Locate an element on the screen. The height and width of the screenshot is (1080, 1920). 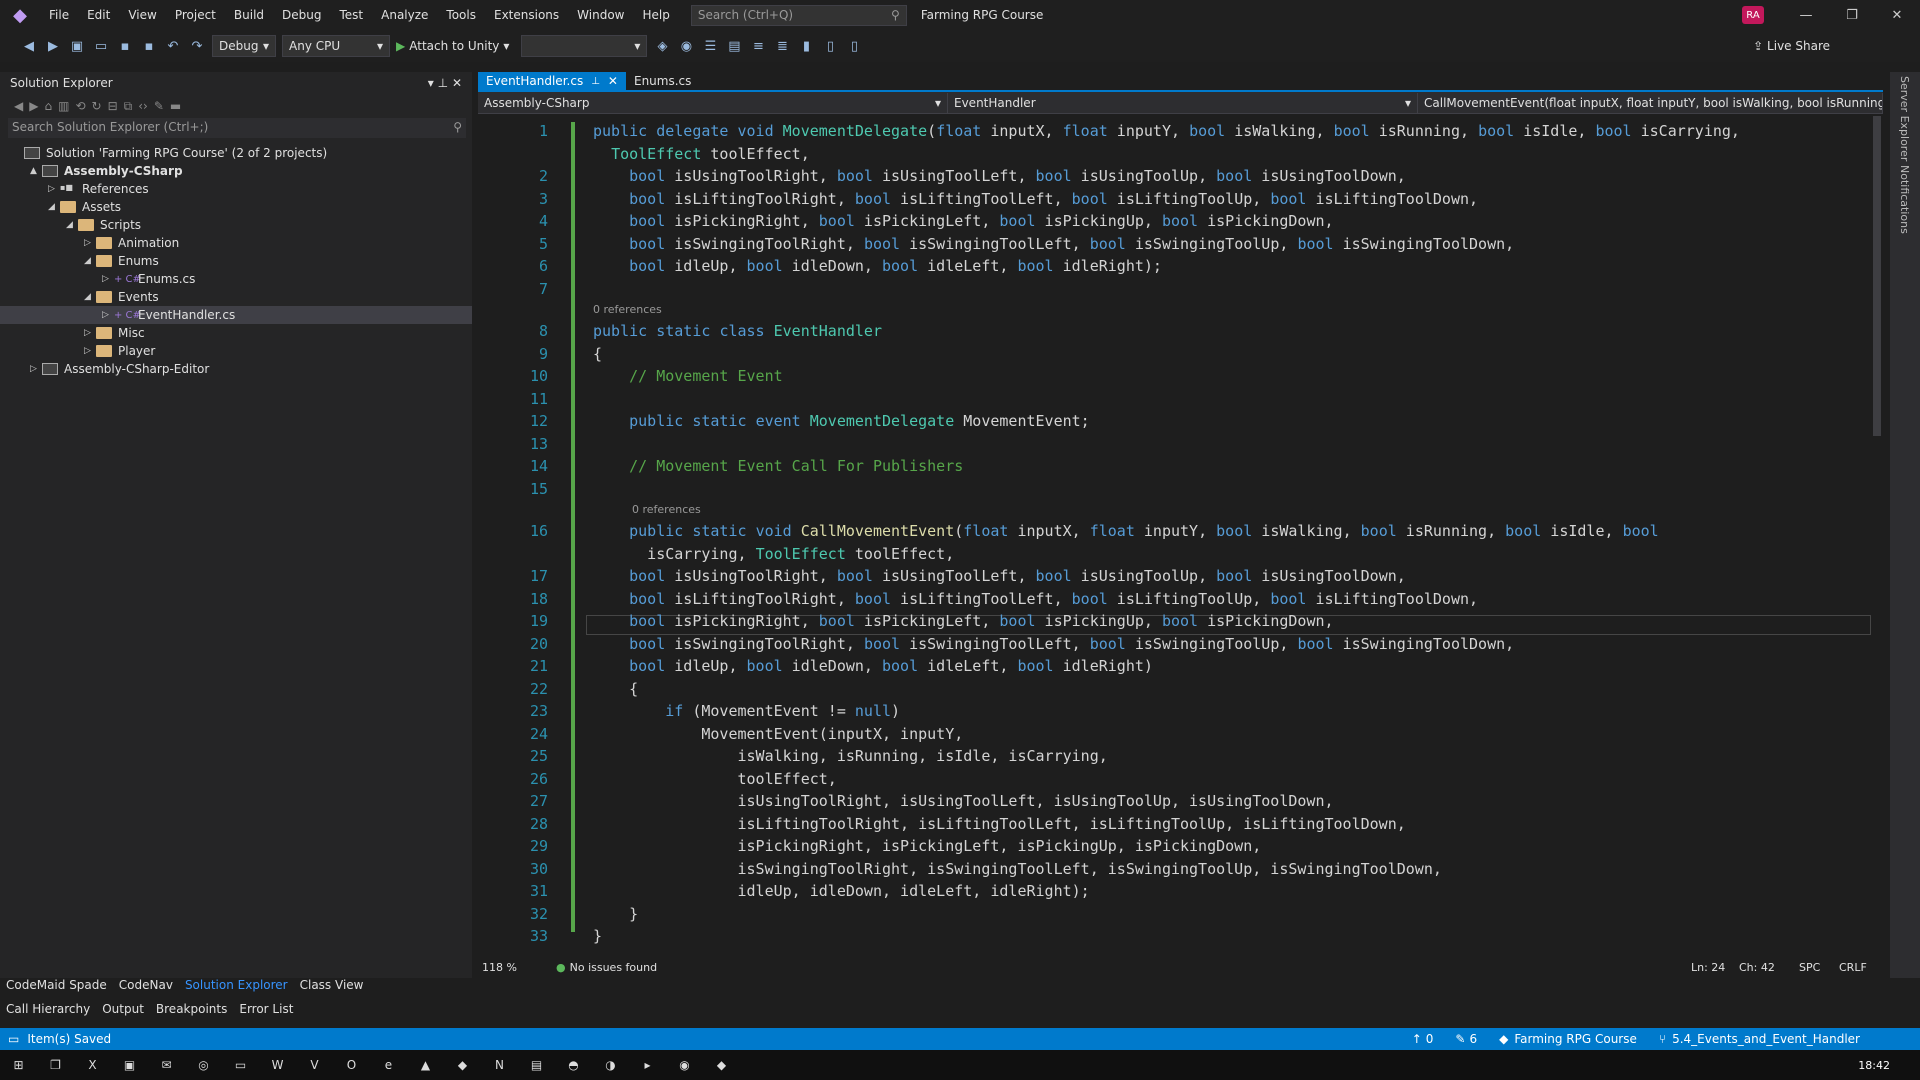
scrollbar-thumb is located at coordinates (1877, 276).